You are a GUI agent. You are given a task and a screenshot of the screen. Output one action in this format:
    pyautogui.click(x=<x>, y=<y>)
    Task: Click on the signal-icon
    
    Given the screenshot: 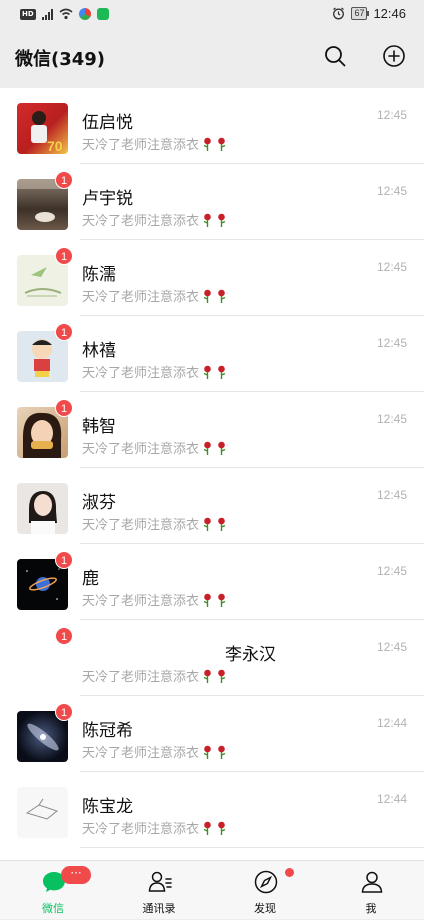 What is the action you would take?
    pyautogui.click(x=47, y=14)
    